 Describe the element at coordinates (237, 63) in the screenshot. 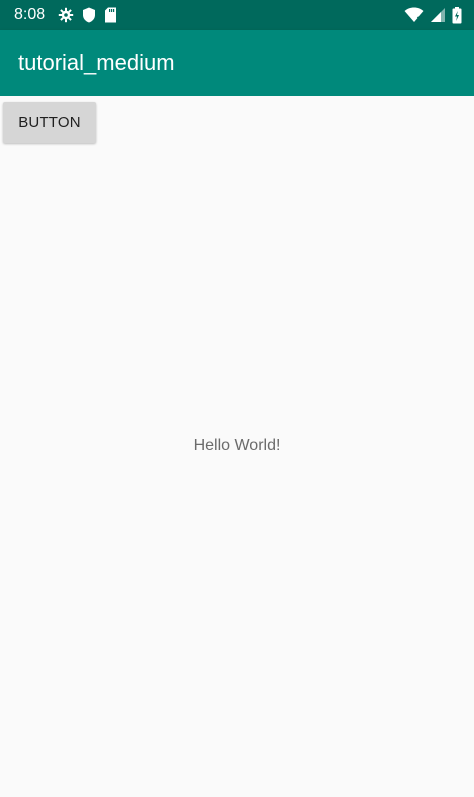

I see `app-bar: tutorial_medium` at that location.